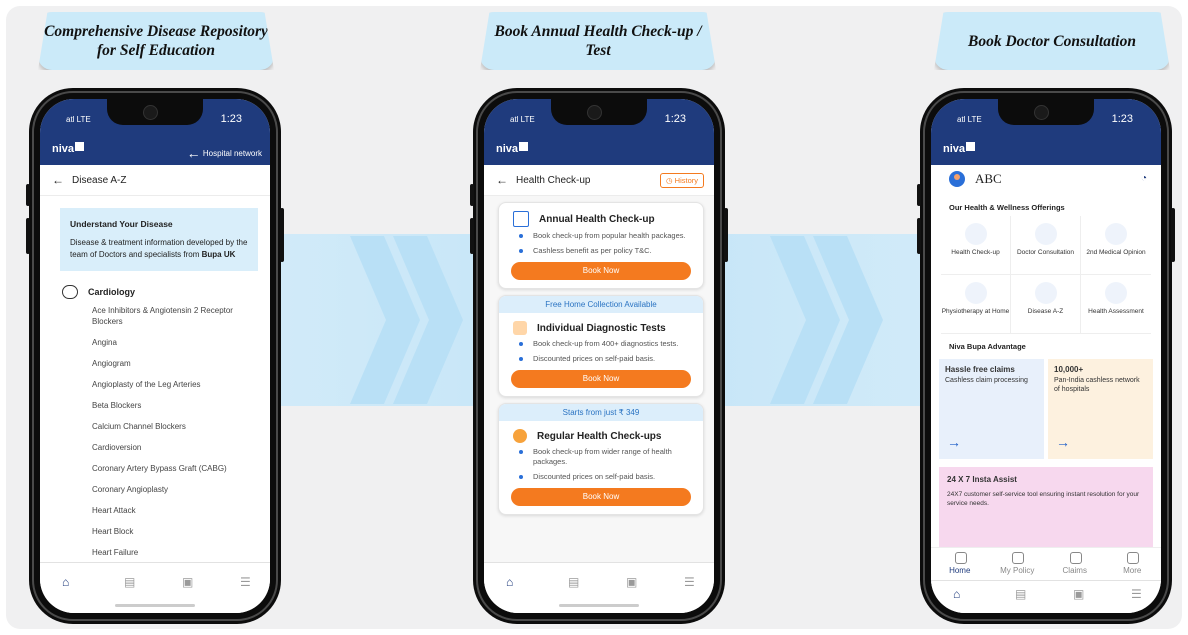 Image resolution: width=1188 pixels, height=635 pixels. I want to click on hospital-network-link: ← Hospital network, so click(224, 153).